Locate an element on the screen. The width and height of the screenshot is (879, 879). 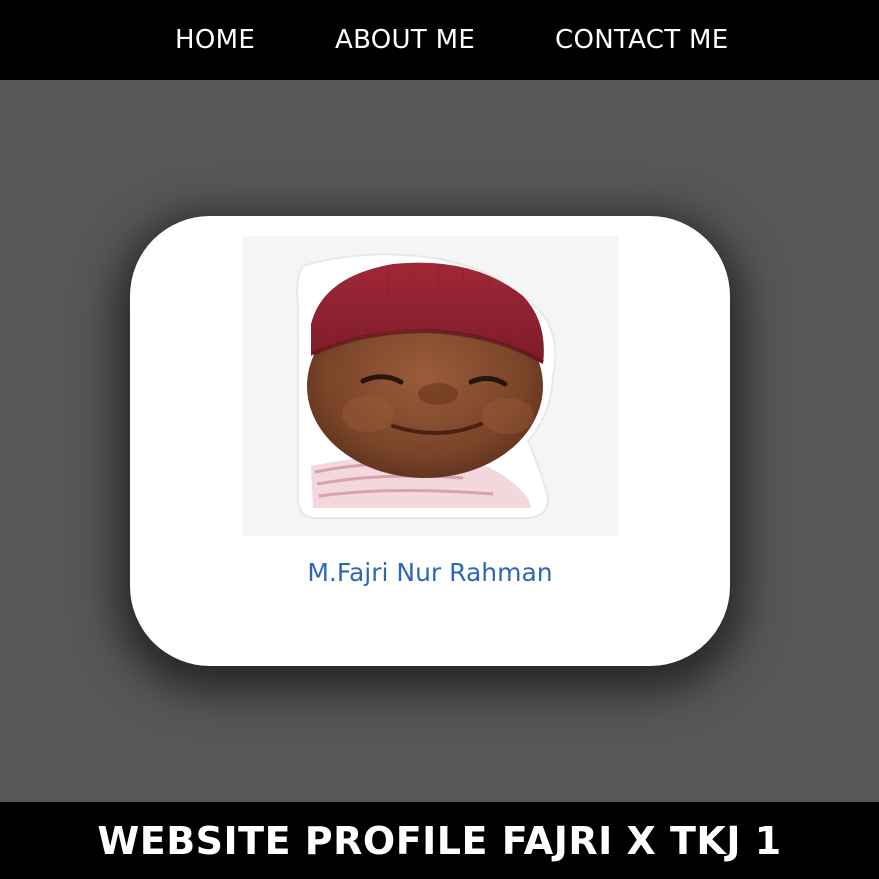
profile-name: M.Fajri Nur Rahman is located at coordinates (430, 572).